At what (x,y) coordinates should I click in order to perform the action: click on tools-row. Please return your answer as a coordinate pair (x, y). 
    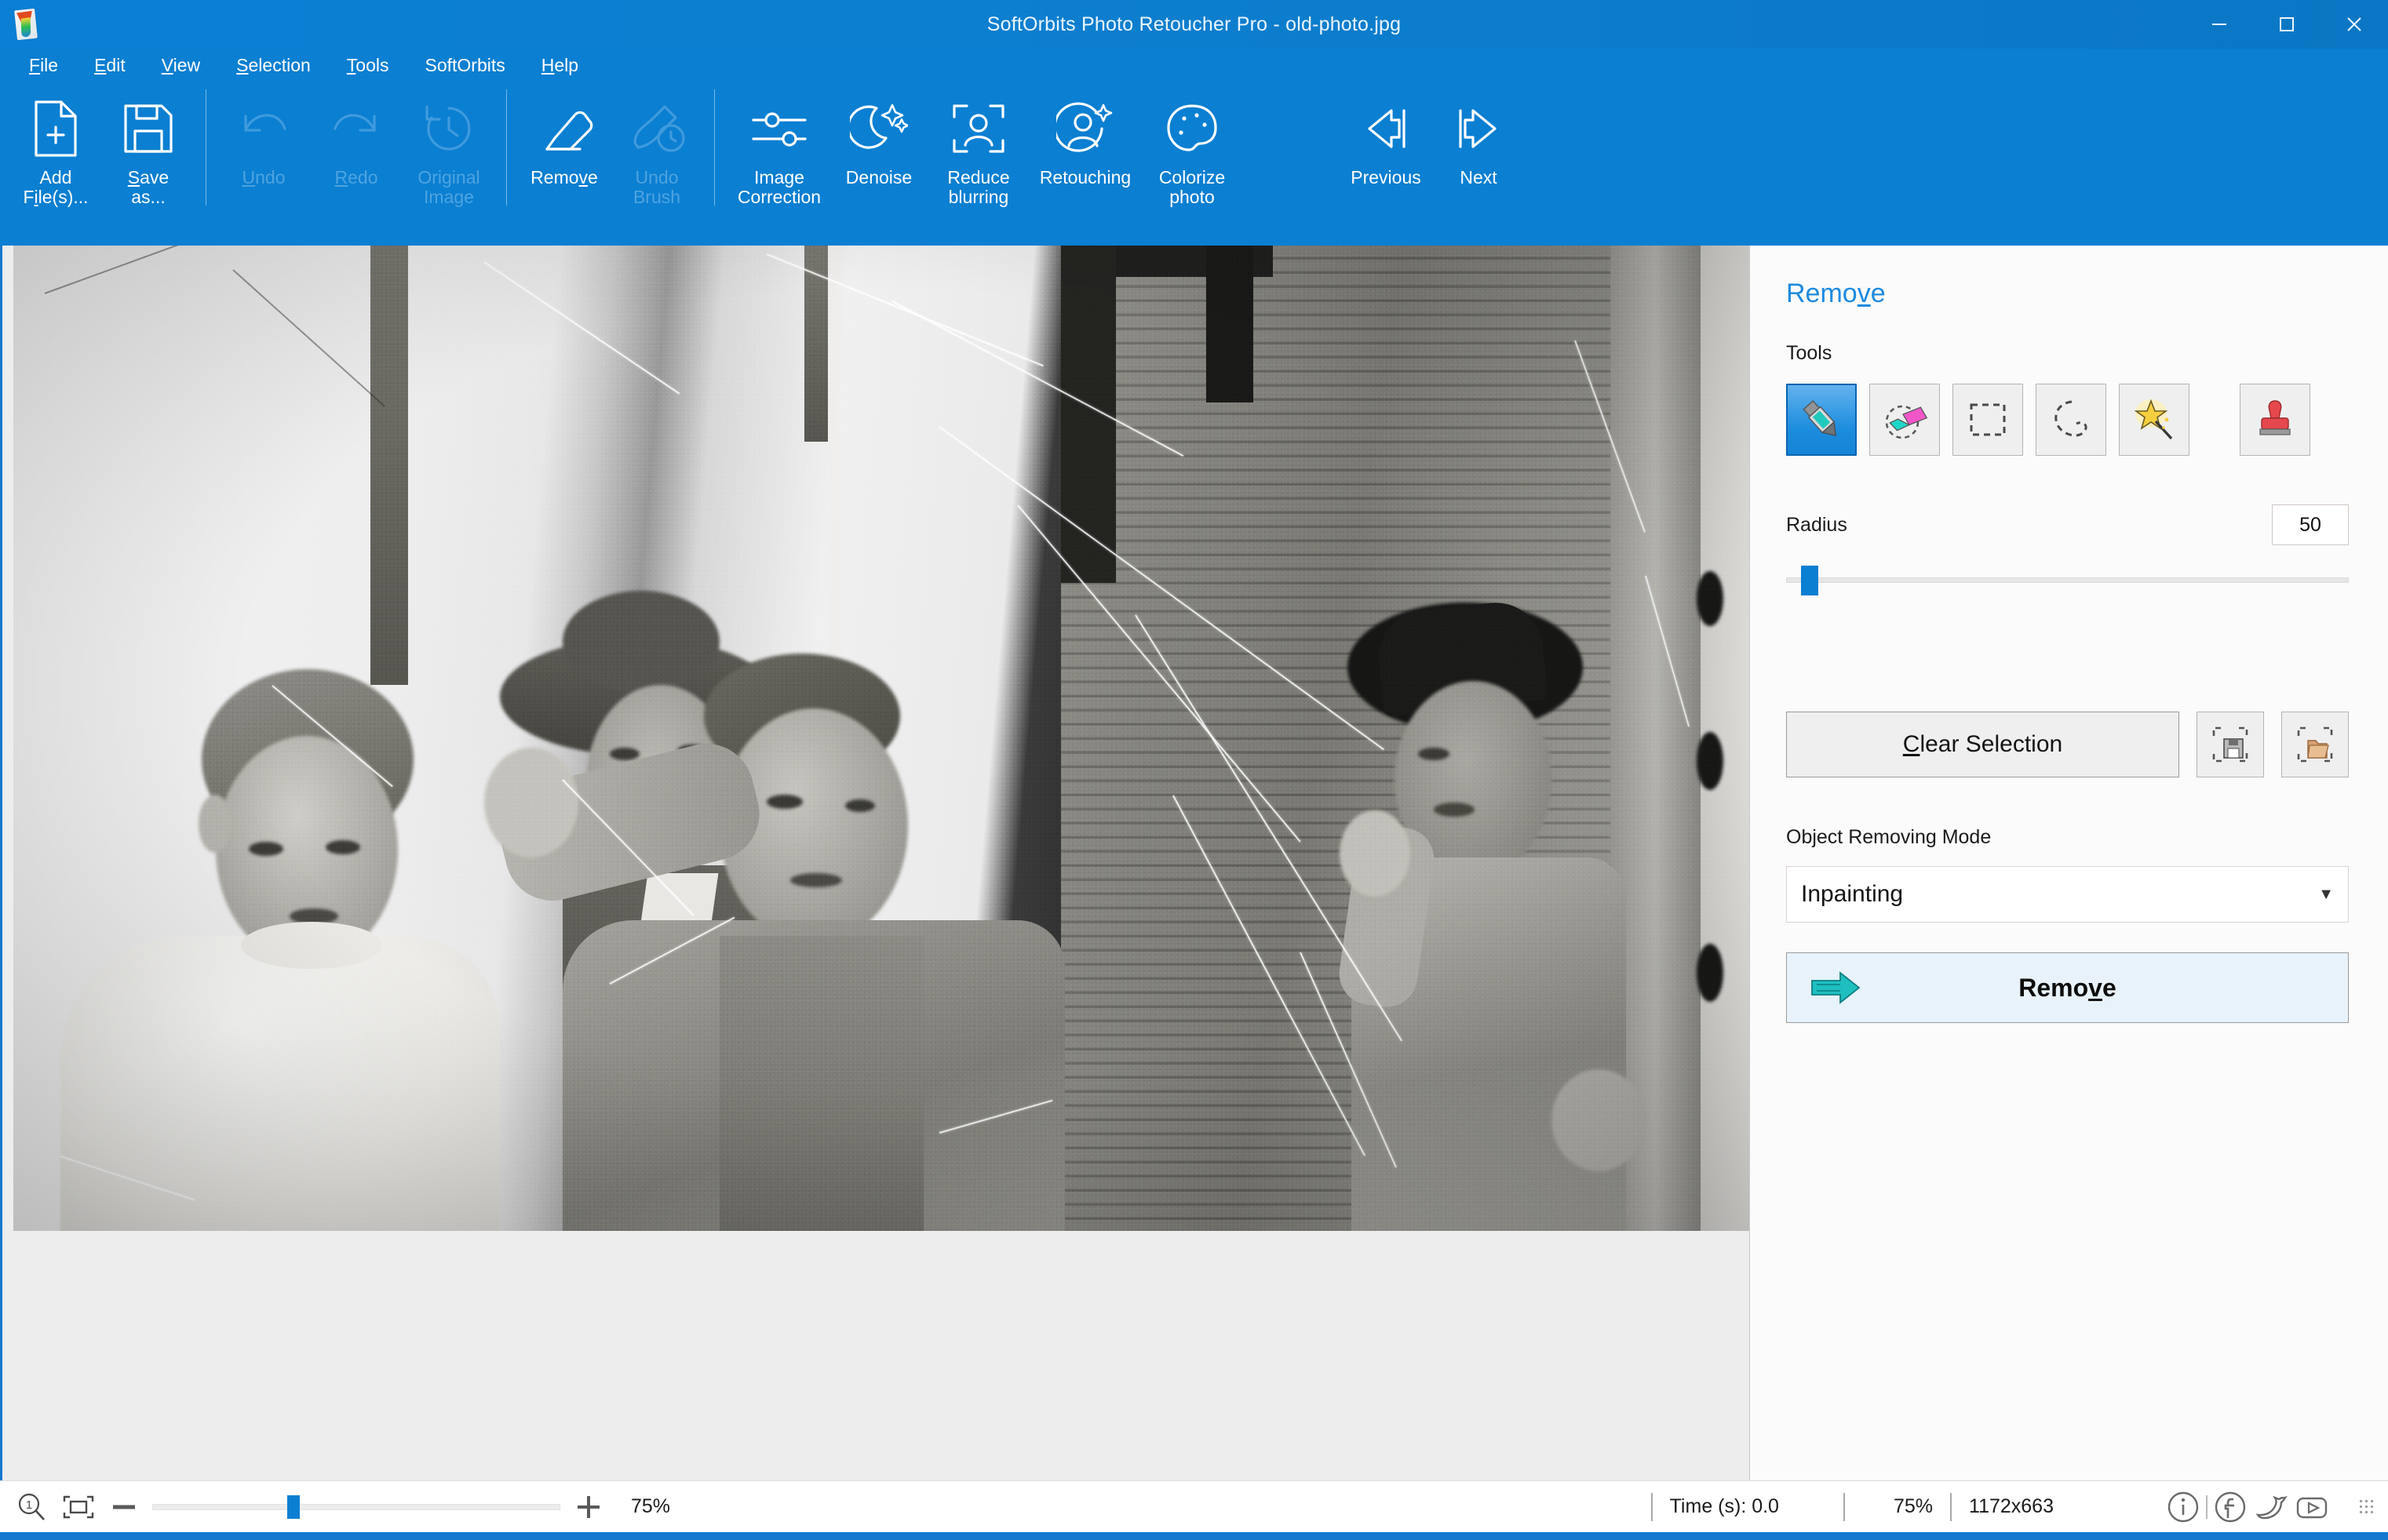
    Looking at the image, I should click on (2068, 420).